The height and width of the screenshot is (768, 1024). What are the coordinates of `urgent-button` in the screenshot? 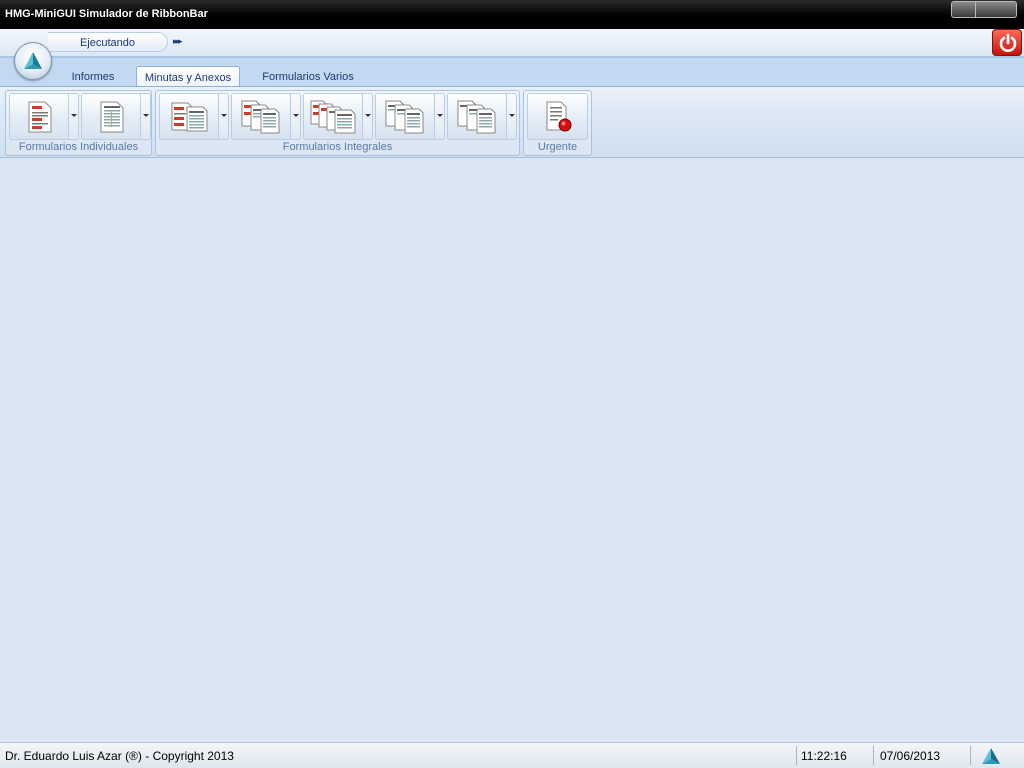 It's located at (557, 116).